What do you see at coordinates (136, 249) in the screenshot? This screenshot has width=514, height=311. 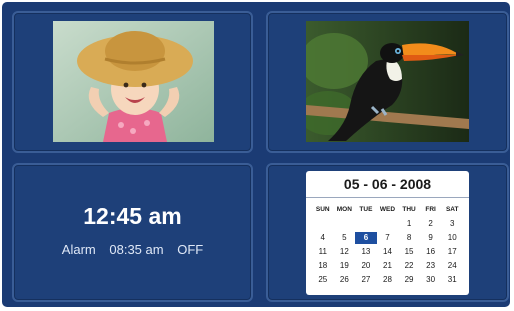 I see `alarm-time: 08:35 am` at bounding box center [136, 249].